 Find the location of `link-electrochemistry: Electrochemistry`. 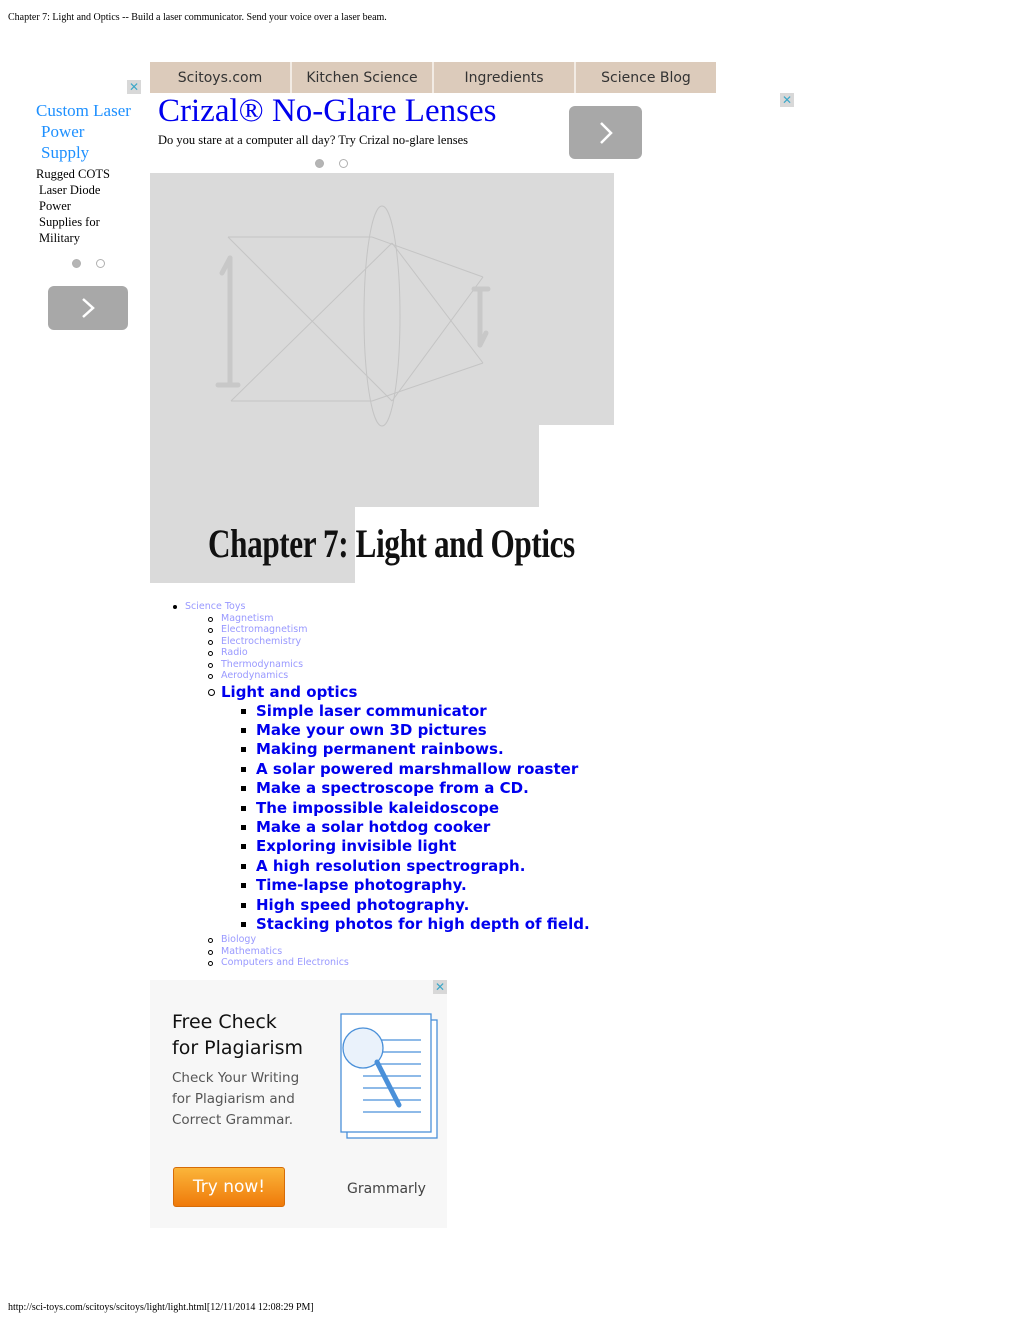

link-electrochemistry: Electrochemistry is located at coordinates (261, 641).